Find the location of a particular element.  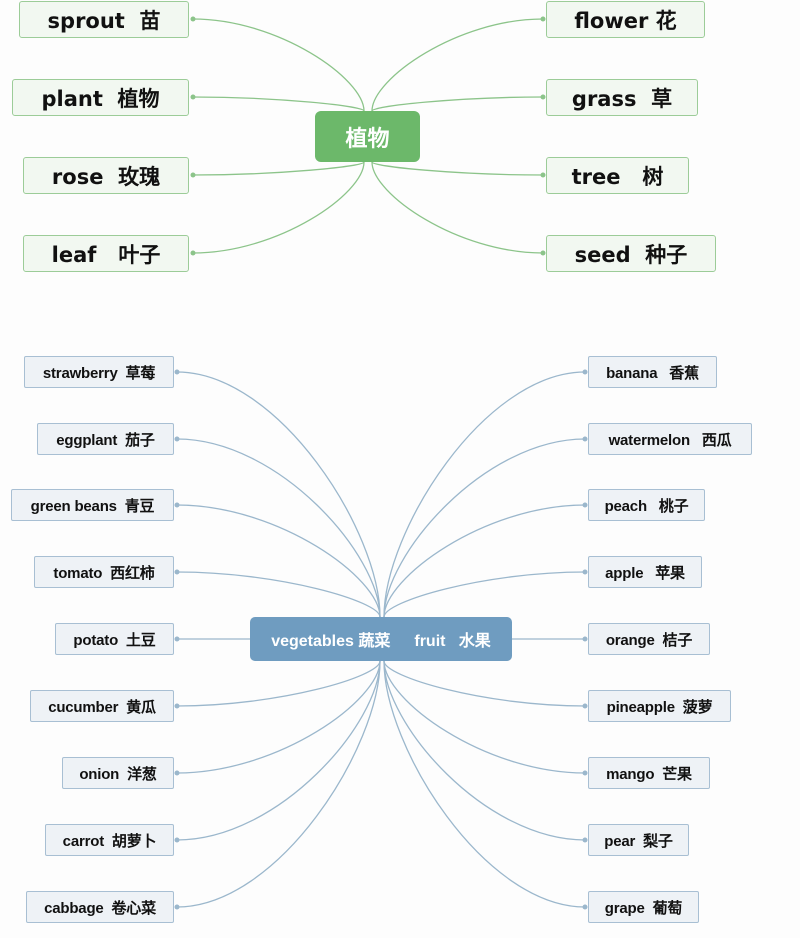

leaf-node-tomato: tomato 西红柿 is located at coordinates (104, 572).